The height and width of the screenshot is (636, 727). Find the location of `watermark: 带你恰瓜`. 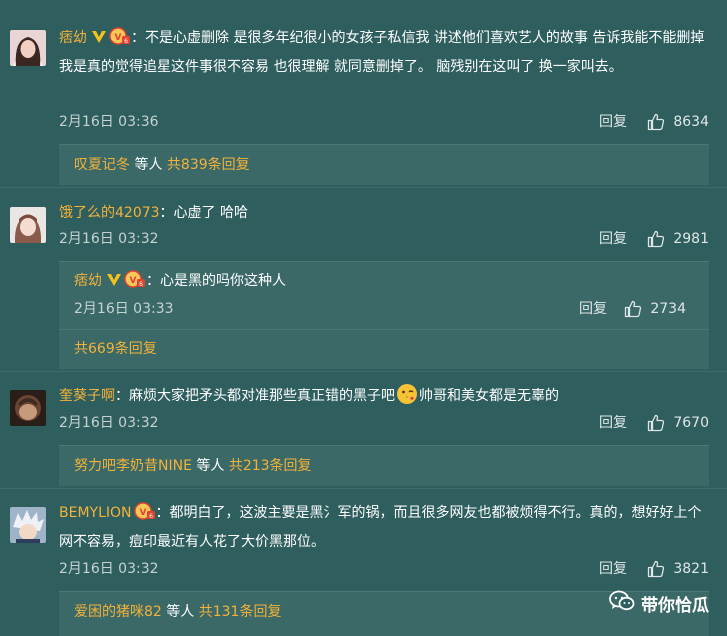

watermark: 带你恰瓜 is located at coordinates (659, 603).